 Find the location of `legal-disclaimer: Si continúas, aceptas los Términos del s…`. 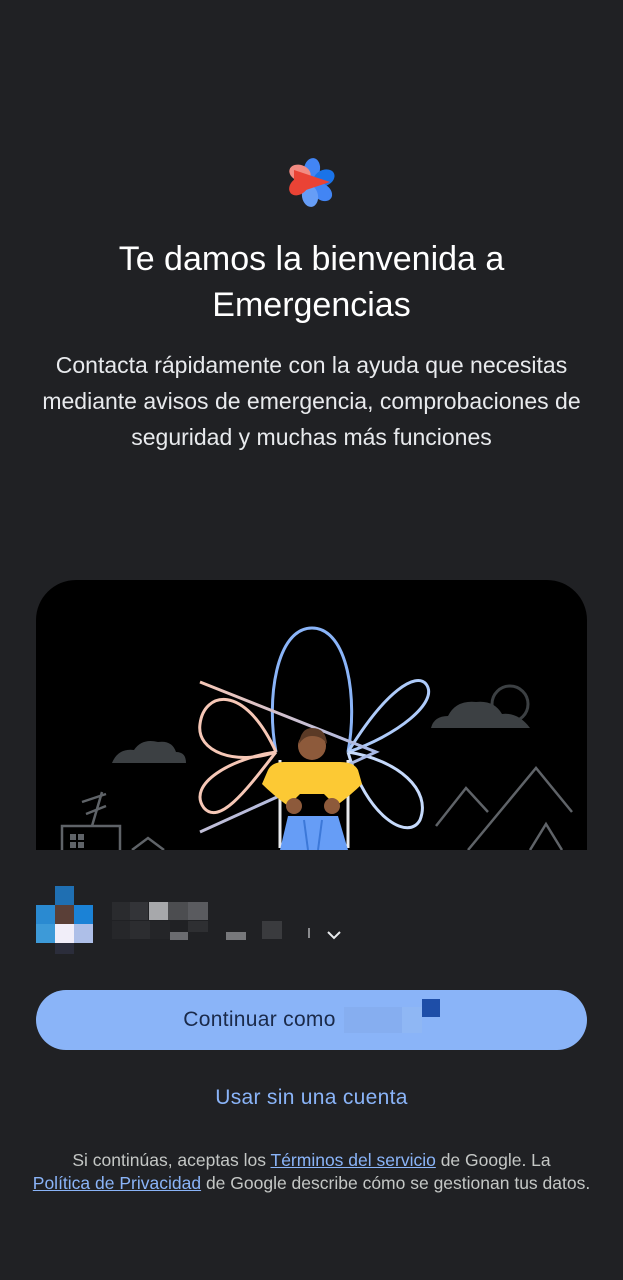

legal-disclaimer: Si continúas, aceptas los Términos del s… is located at coordinates (311, 1171).